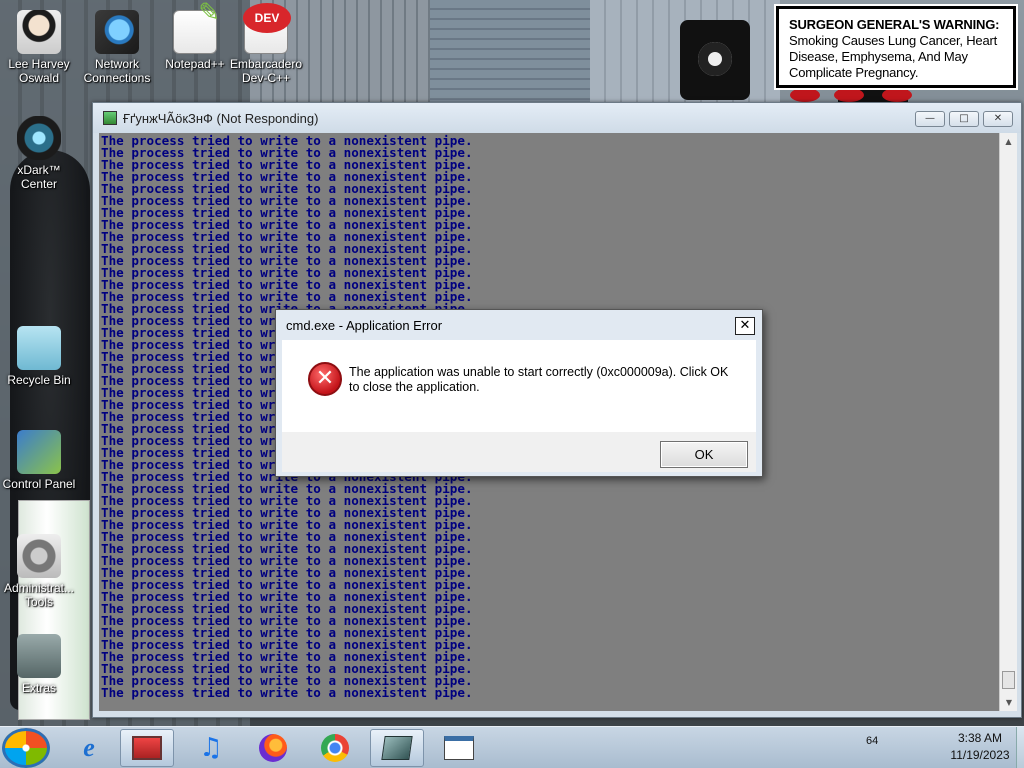 The image size is (1024, 768). What do you see at coordinates (38, 688) in the screenshot?
I see `desktop-icon-label: Extras` at bounding box center [38, 688].